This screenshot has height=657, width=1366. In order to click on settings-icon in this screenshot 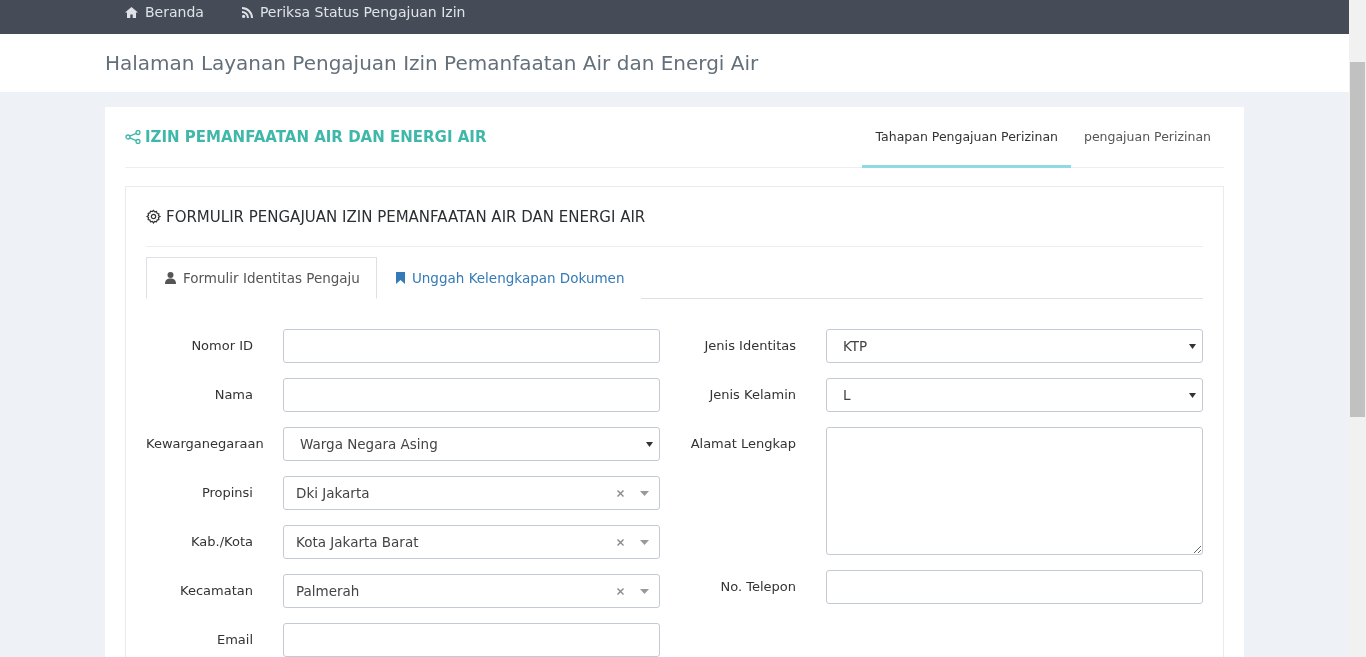, I will do `click(153, 216)`.